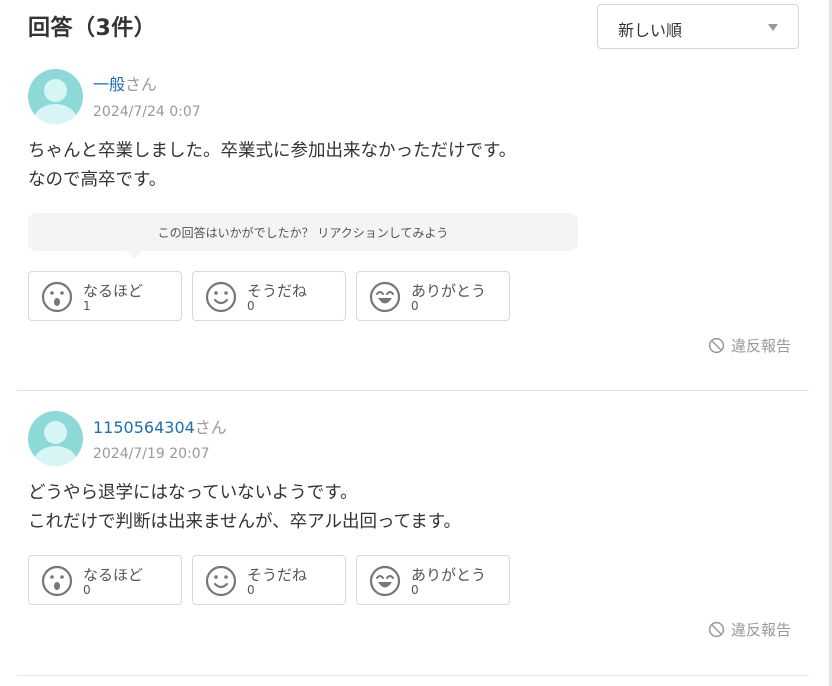 This screenshot has height=686, width=832. What do you see at coordinates (97, 180) in the screenshot?
I see `answer-text-line: なので高卒です。` at bounding box center [97, 180].